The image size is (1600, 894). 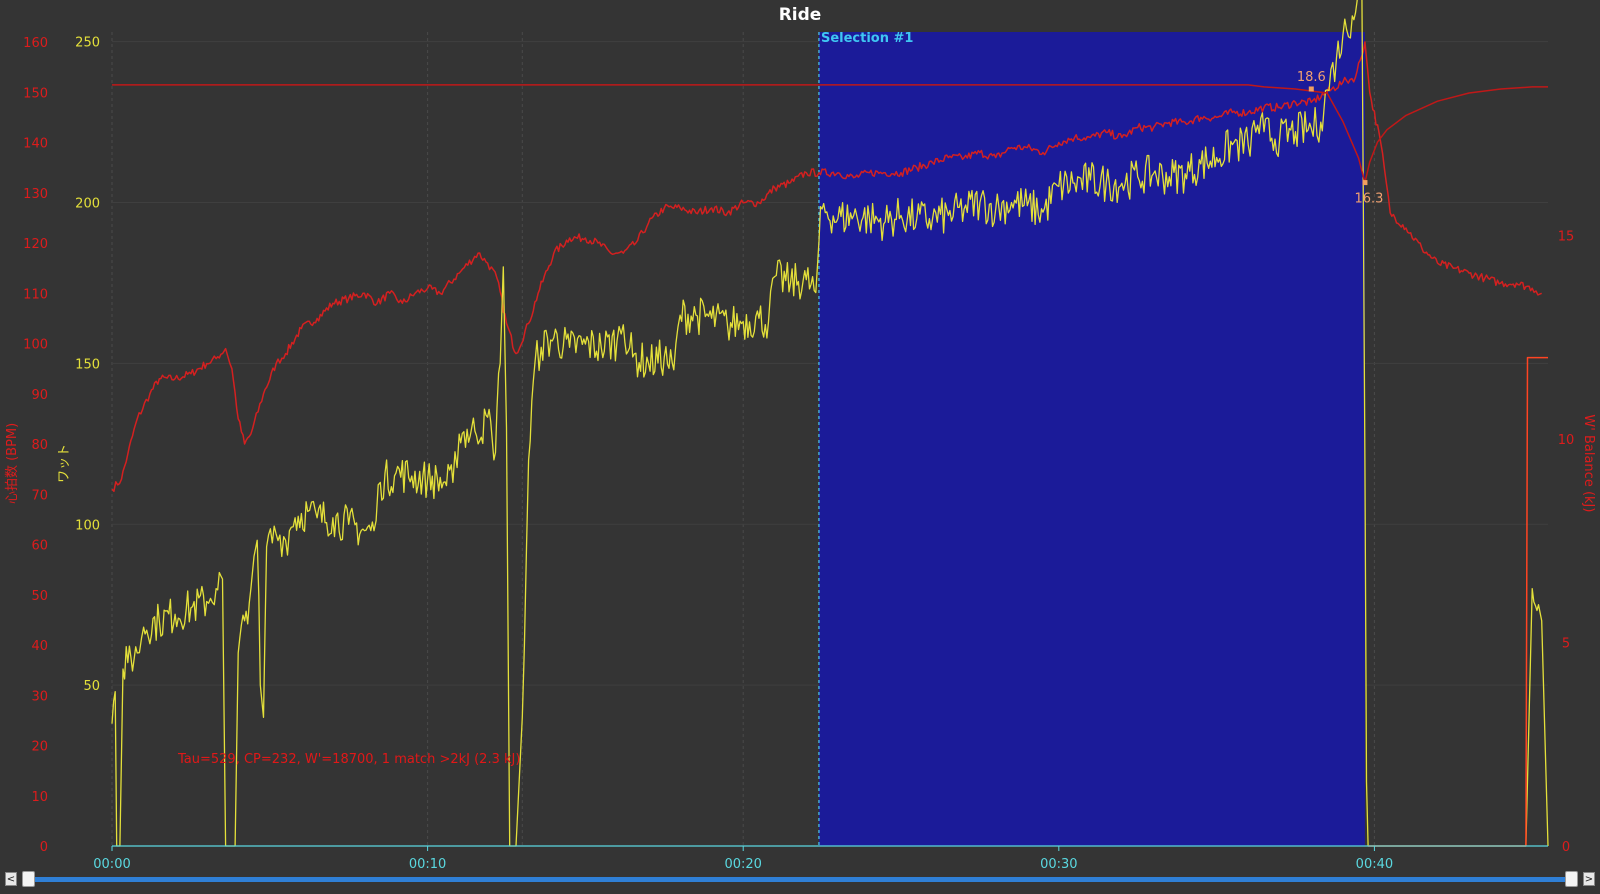 I want to click on scroll-track, so click(x=800, y=879).